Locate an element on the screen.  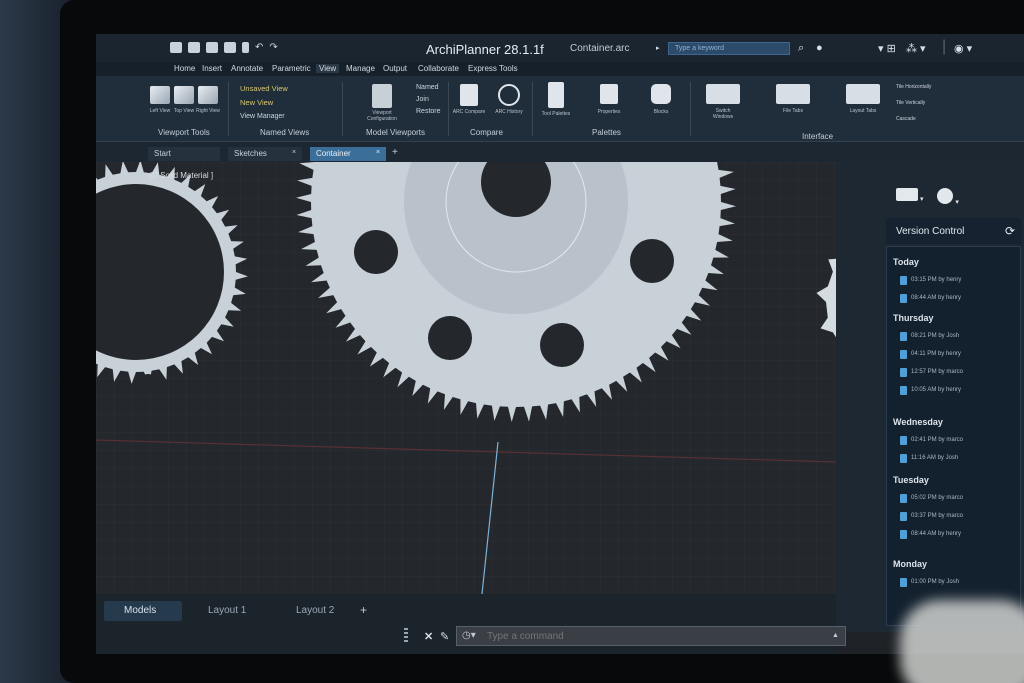
right-view-button is located at coordinates (208, 95).